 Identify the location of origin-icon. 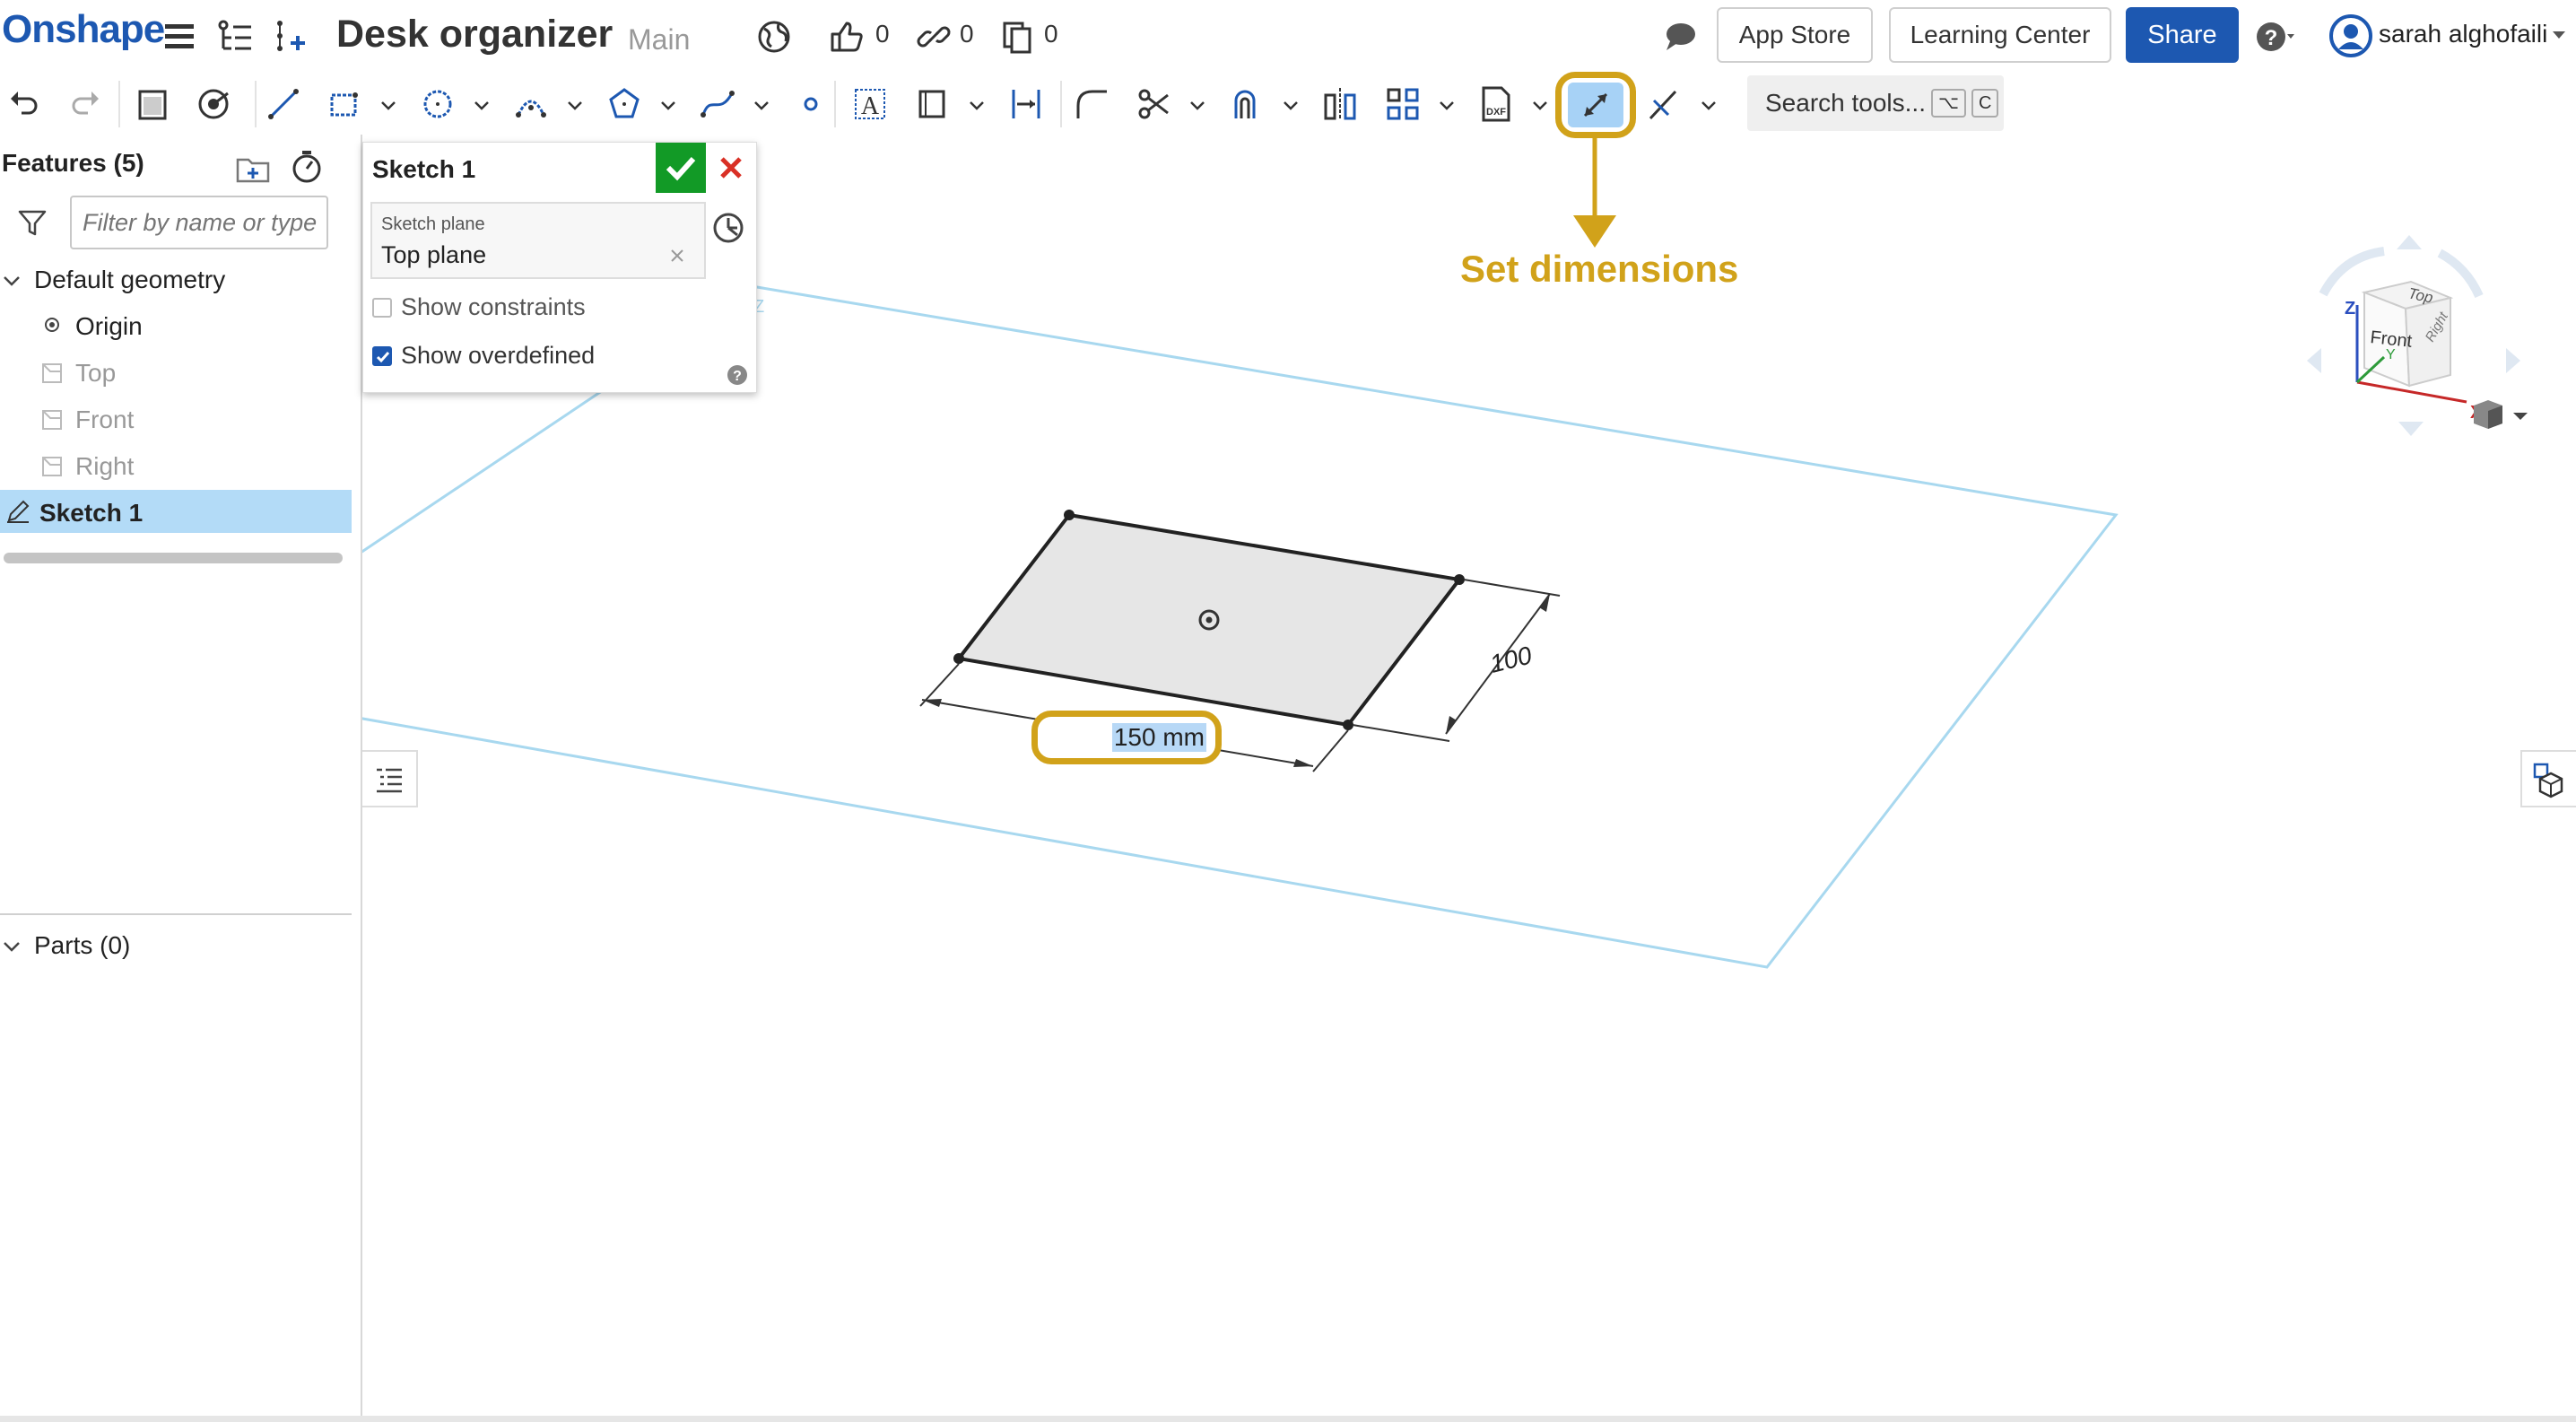
(52, 325).